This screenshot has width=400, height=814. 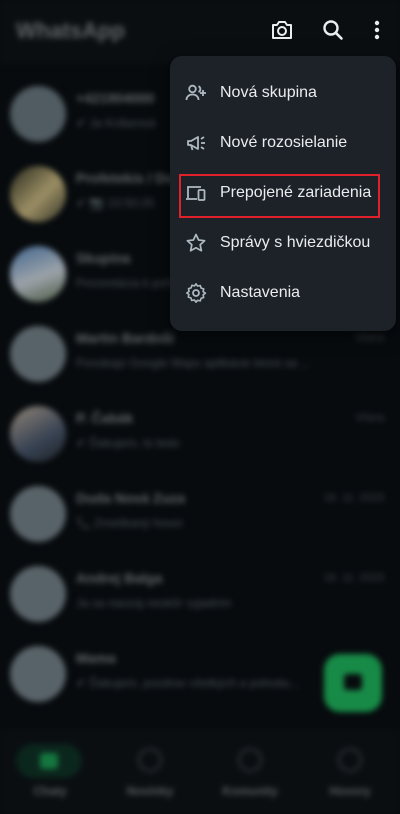 I want to click on menu-item-settings: Nastavenia, so click(x=283, y=293).